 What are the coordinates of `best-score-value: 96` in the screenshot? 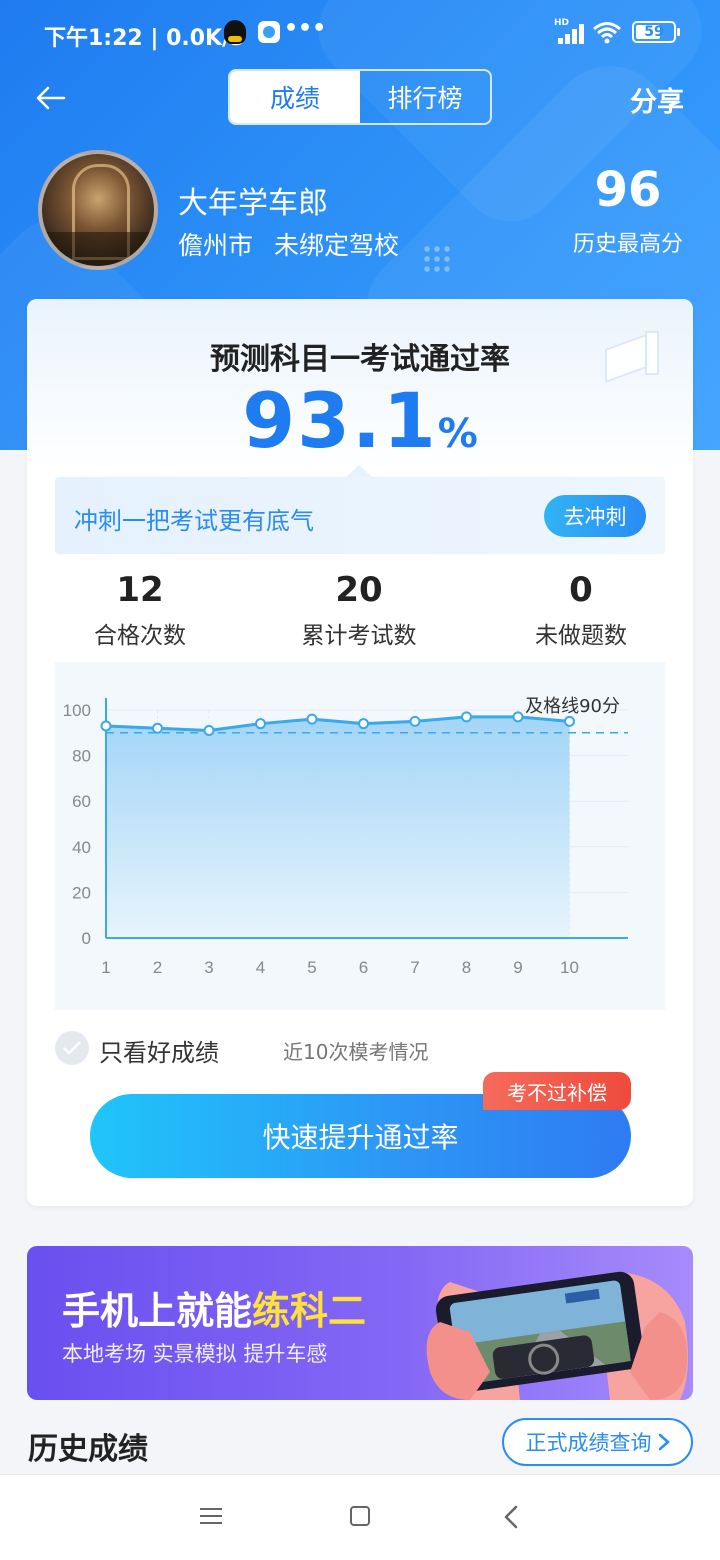 It's located at (628, 190).